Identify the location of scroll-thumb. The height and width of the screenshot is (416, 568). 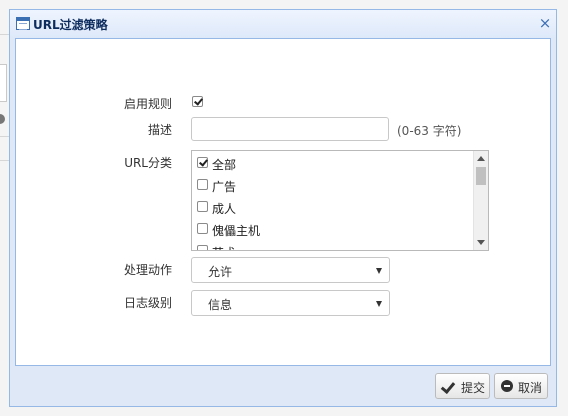
(481, 176).